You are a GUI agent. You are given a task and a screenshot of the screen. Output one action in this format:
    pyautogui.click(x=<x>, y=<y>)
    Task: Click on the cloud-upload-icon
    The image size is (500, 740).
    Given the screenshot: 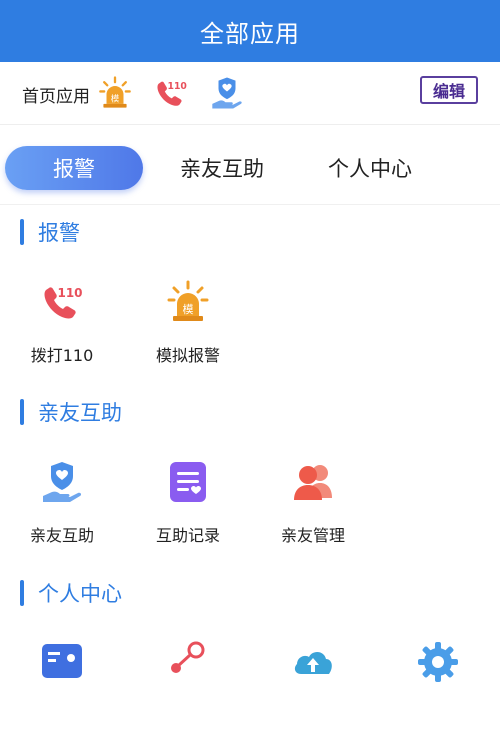 What is the action you would take?
    pyautogui.click(x=313, y=662)
    